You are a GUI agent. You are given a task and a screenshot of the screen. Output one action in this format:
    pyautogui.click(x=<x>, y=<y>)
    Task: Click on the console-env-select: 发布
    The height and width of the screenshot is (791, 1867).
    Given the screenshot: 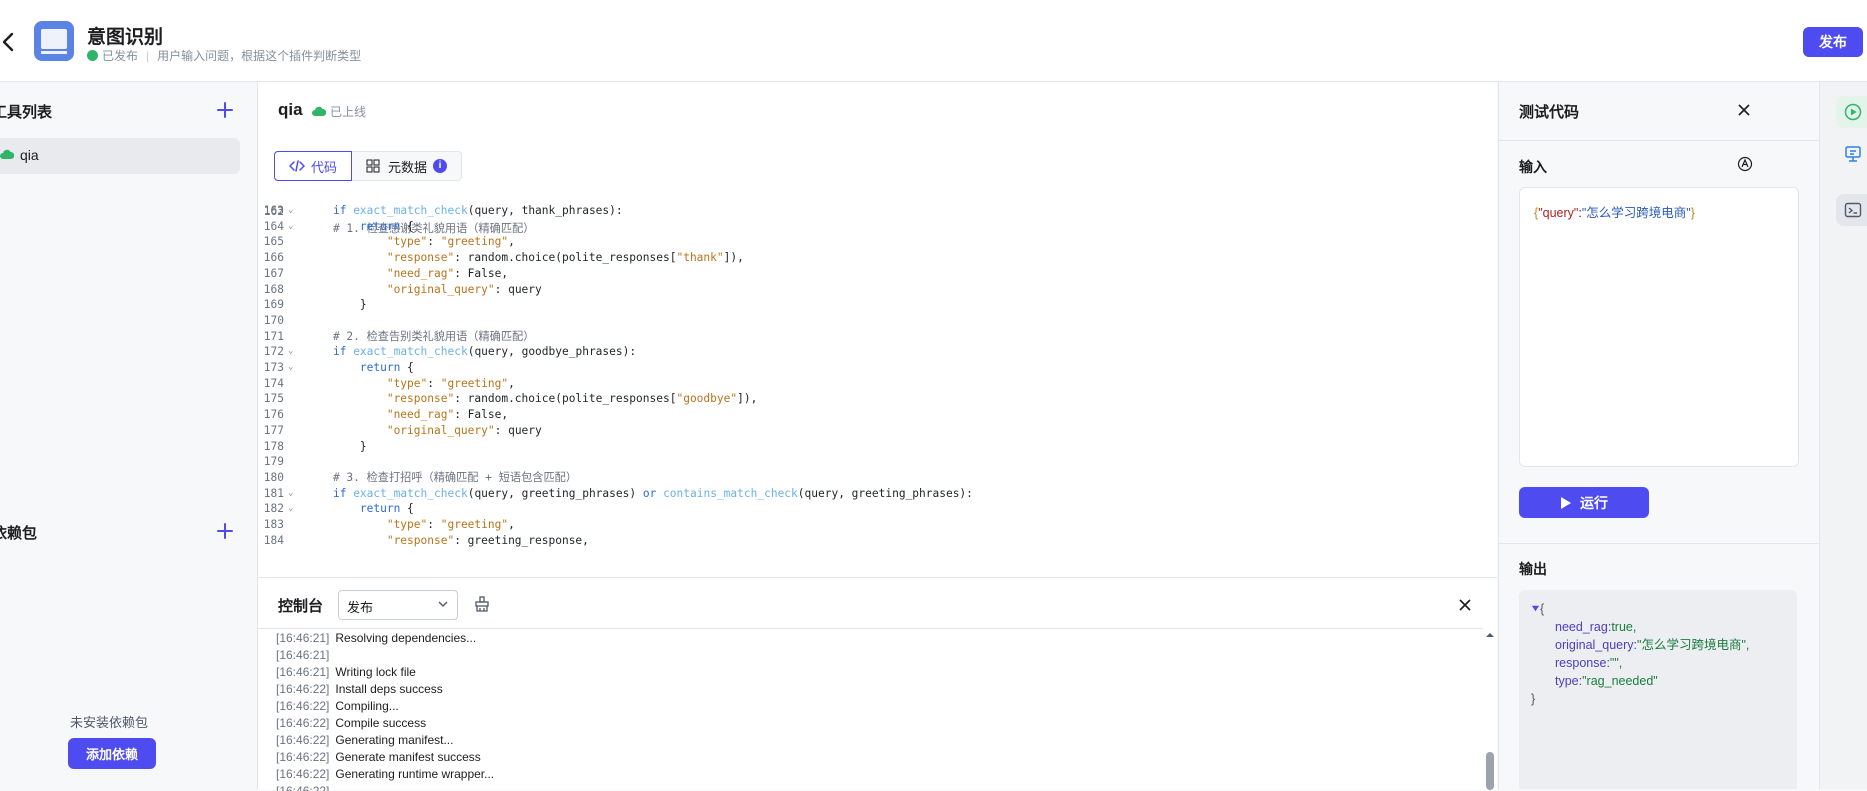 What is the action you would take?
    pyautogui.click(x=398, y=605)
    